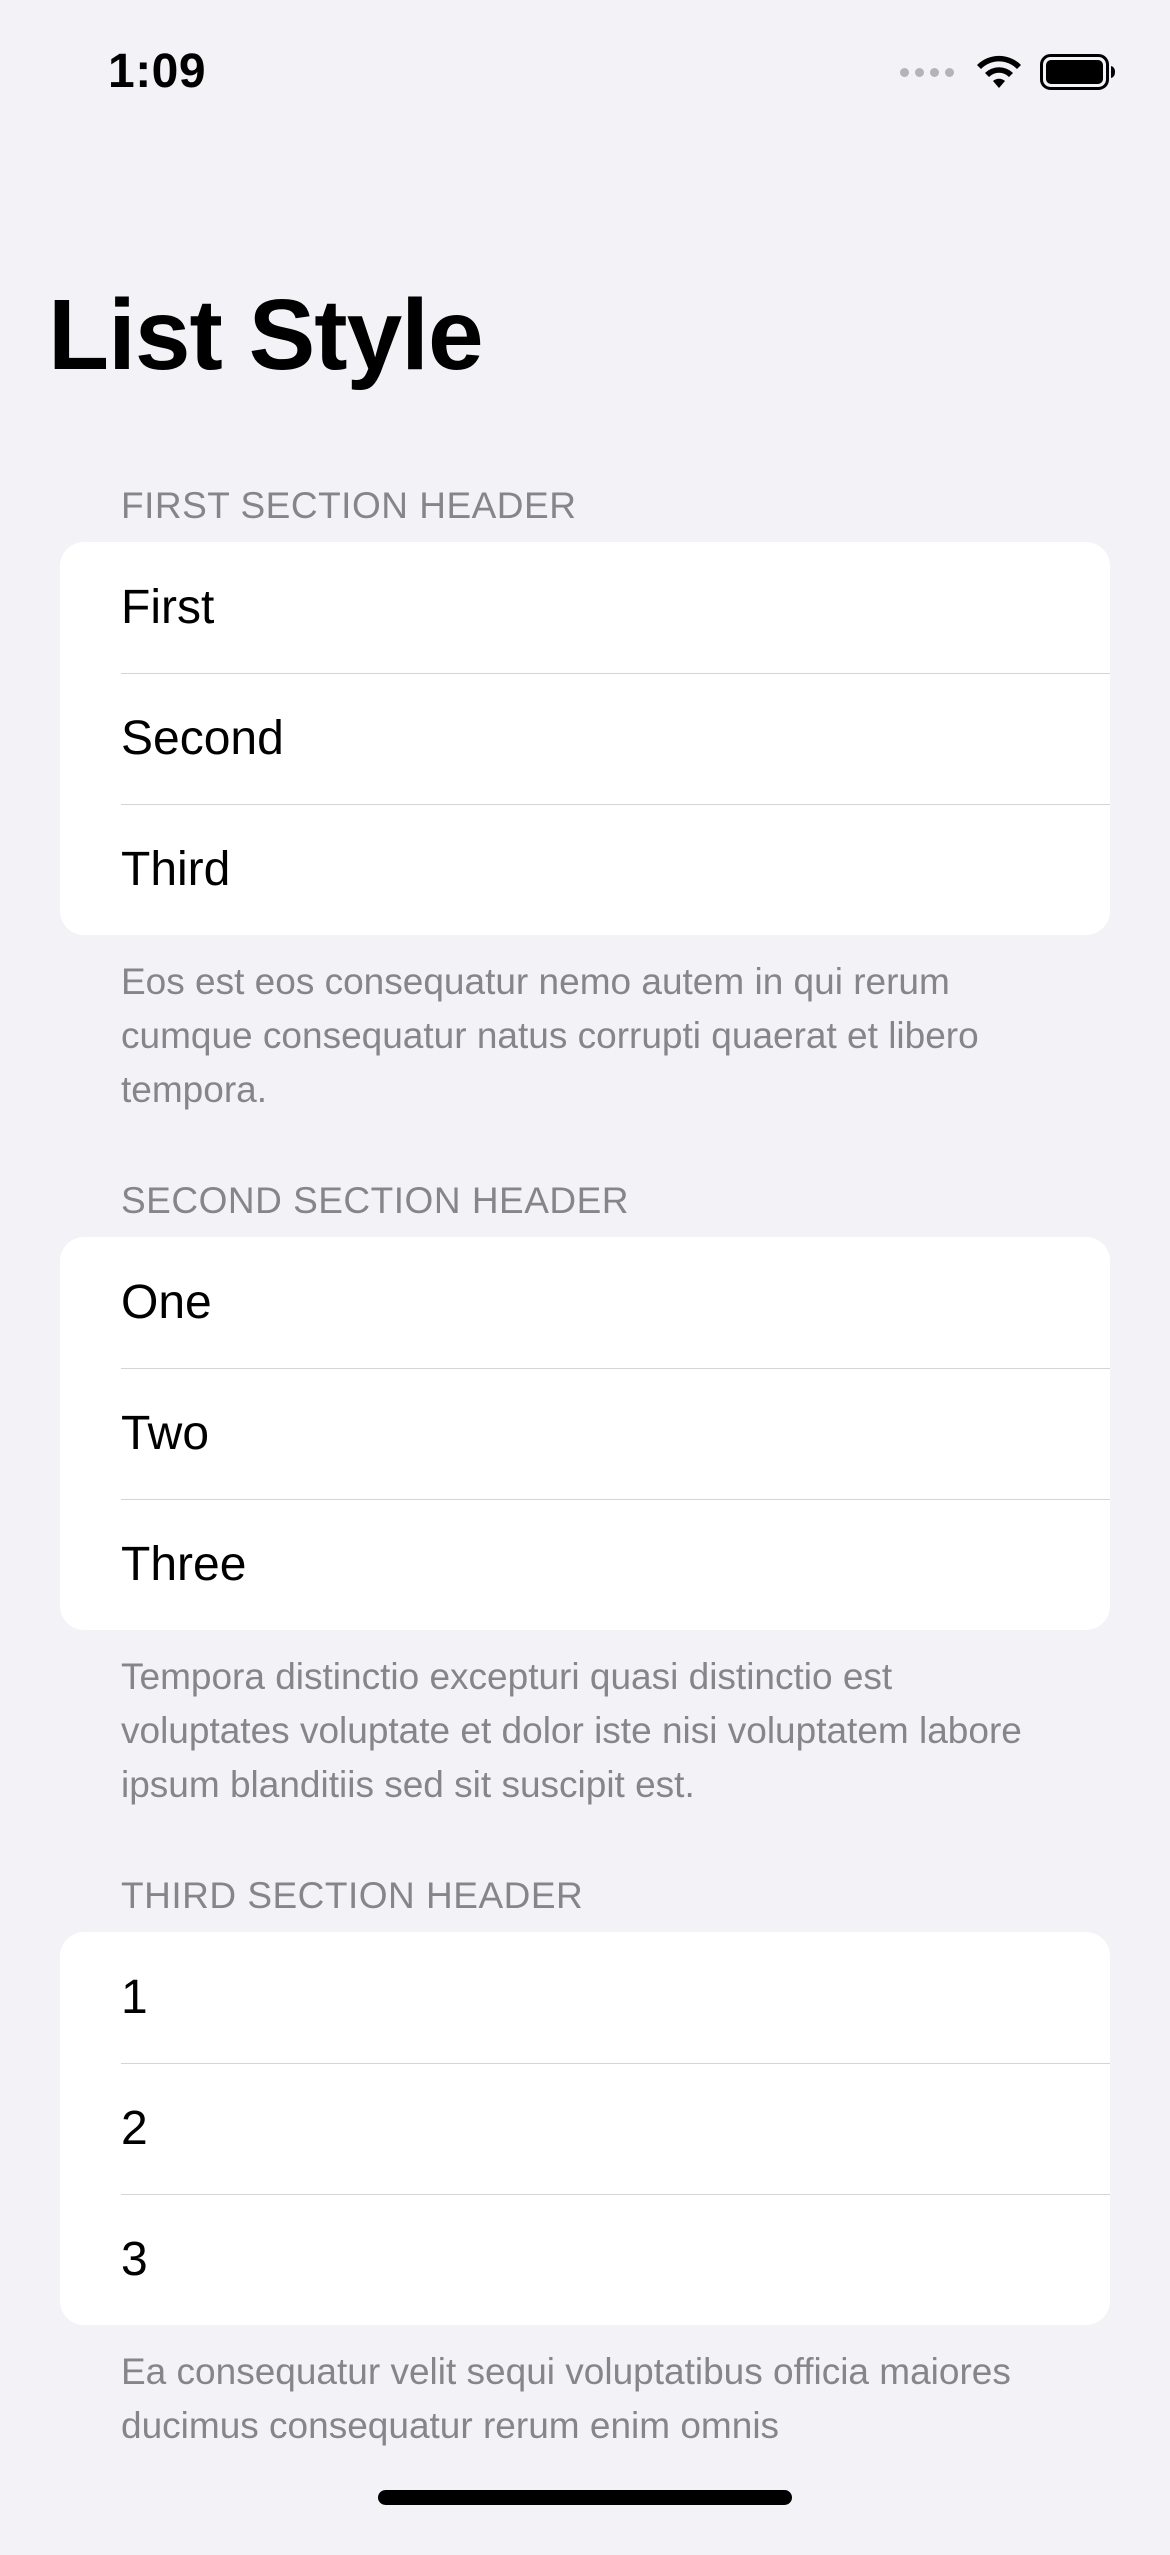 The width and height of the screenshot is (1170, 2555). I want to click on row-label: First, so click(168, 607).